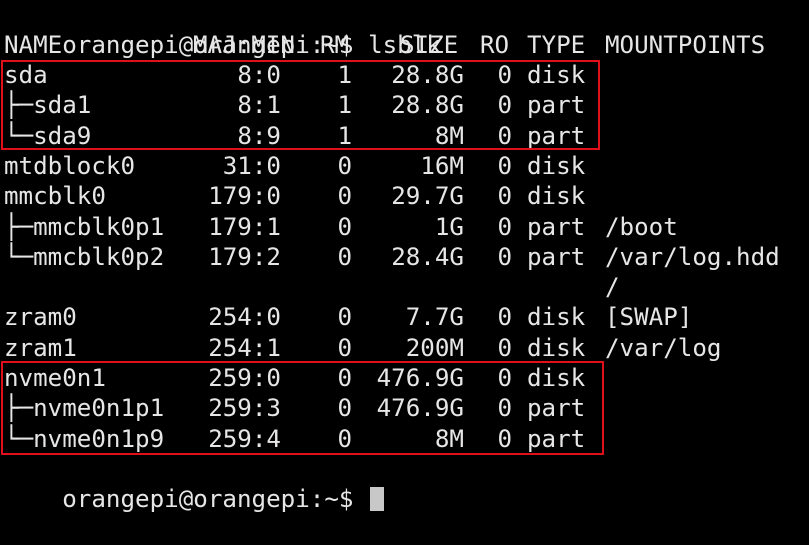  I want to click on device-size: 29.7G, so click(427, 196).